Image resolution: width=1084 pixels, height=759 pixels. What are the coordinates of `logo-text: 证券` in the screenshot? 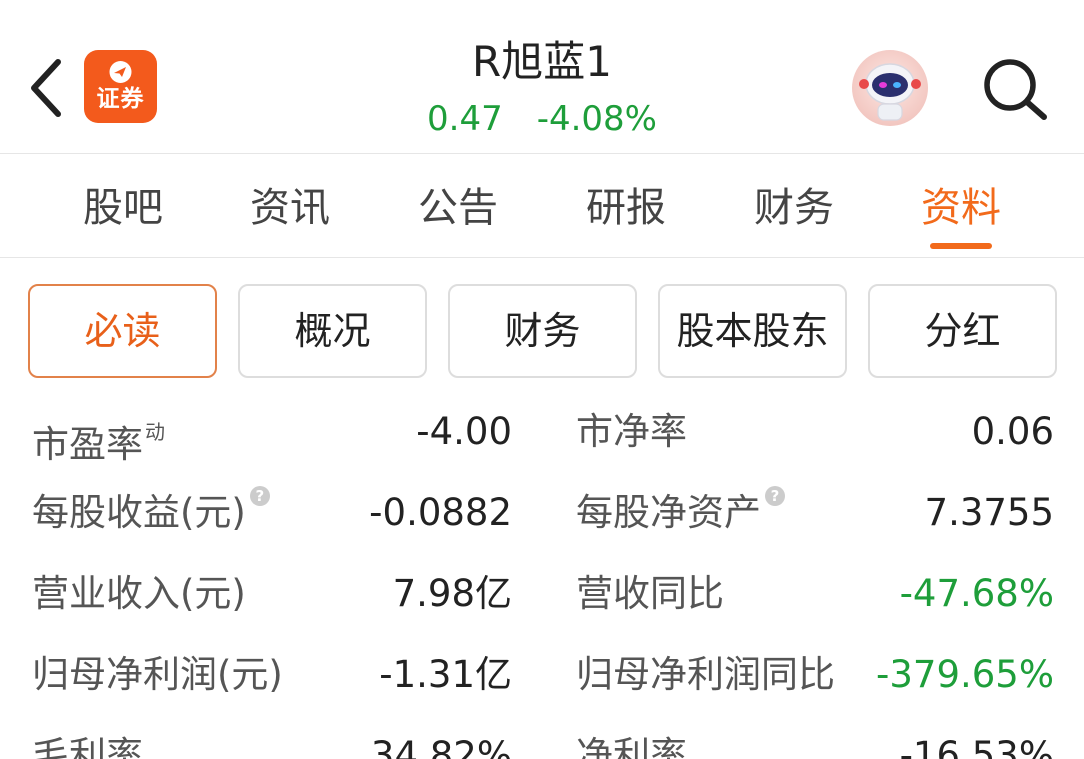 It's located at (120, 99).